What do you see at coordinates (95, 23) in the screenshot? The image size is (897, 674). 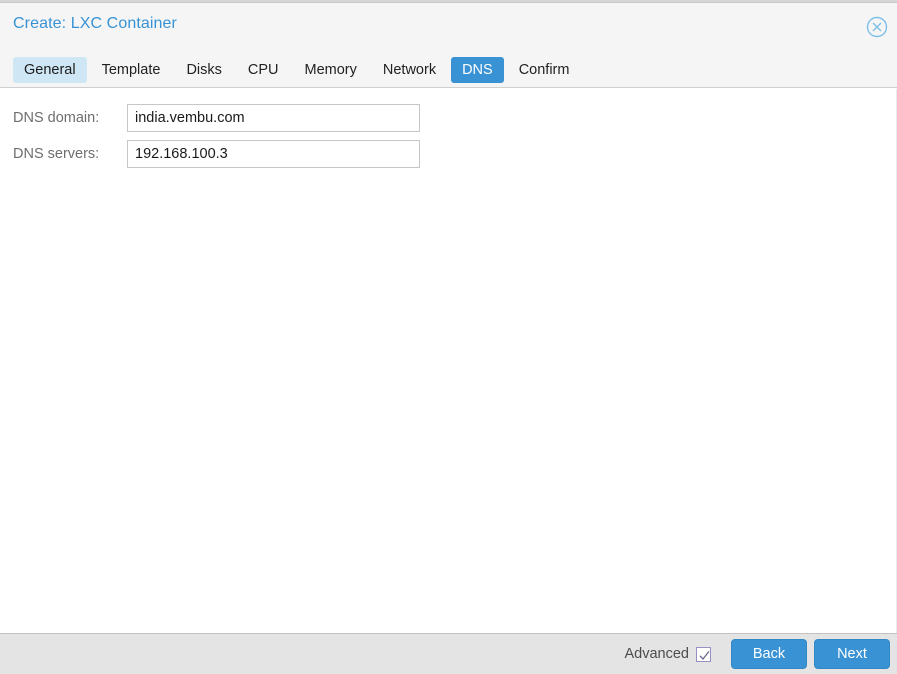 I see `dialog-title: Create: LXC Container` at bounding box center [95, 23].